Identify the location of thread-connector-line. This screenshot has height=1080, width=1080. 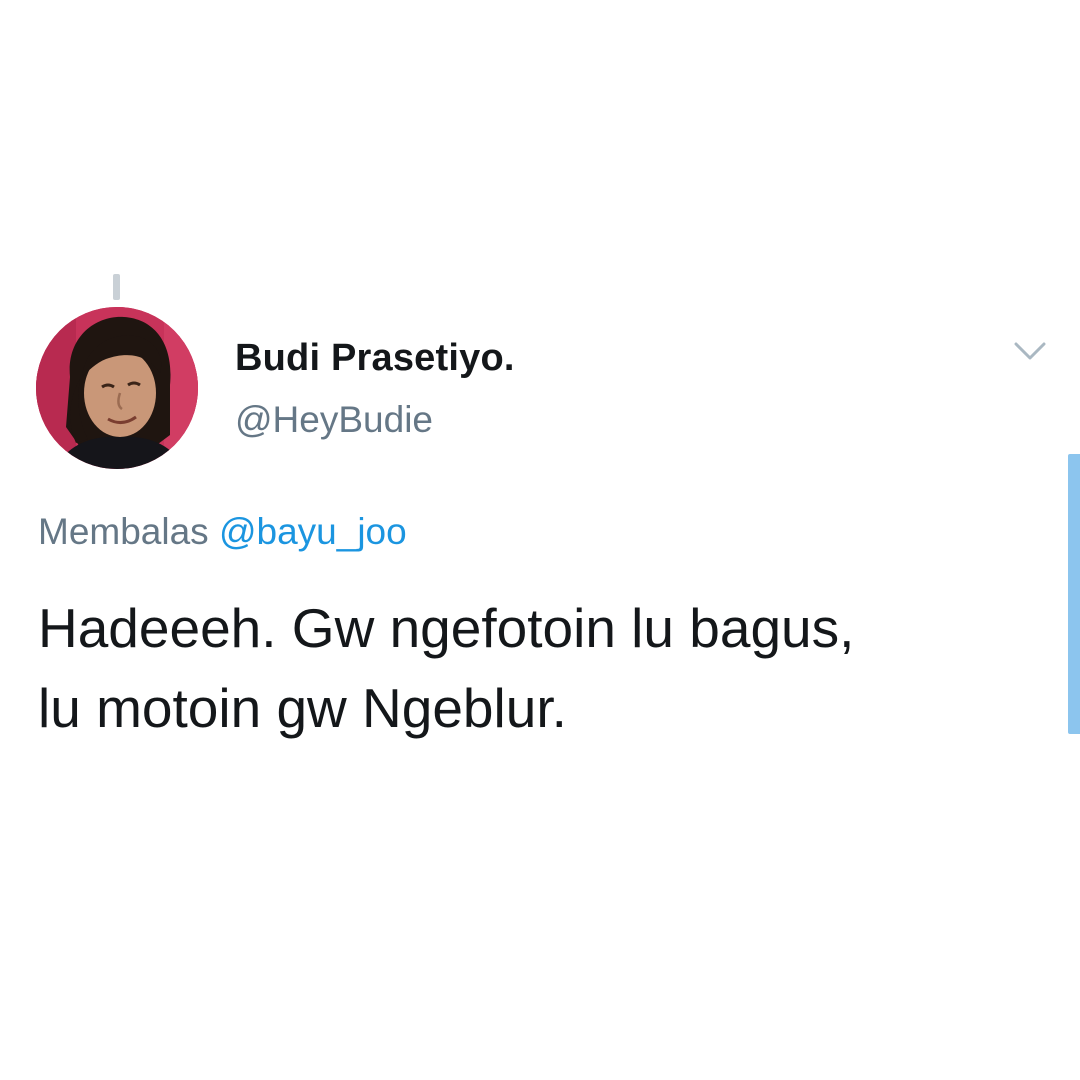
(116, 287).